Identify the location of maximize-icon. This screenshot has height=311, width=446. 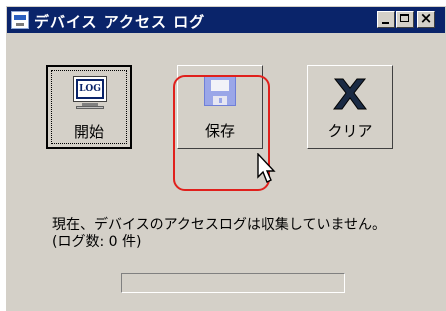
(404, 18).